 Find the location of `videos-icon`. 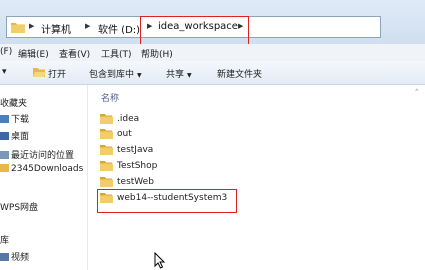

videos-icon is located at coordinates (4, 257).